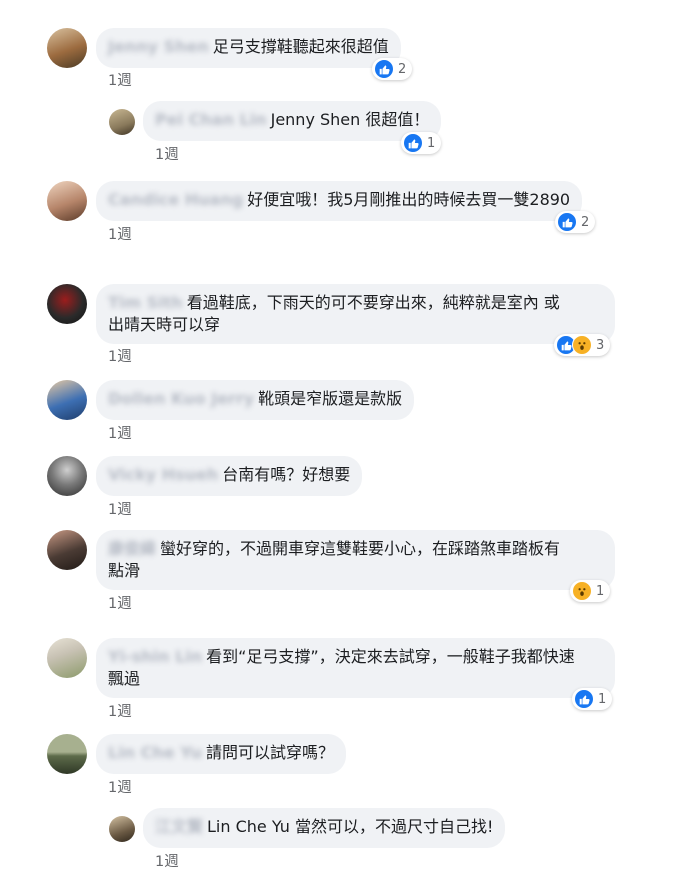 This screenshot has width=685, height=885. Describe the element at coordinates (600, 345) in the screenshot. I see `reaction-count: 3` at that location.